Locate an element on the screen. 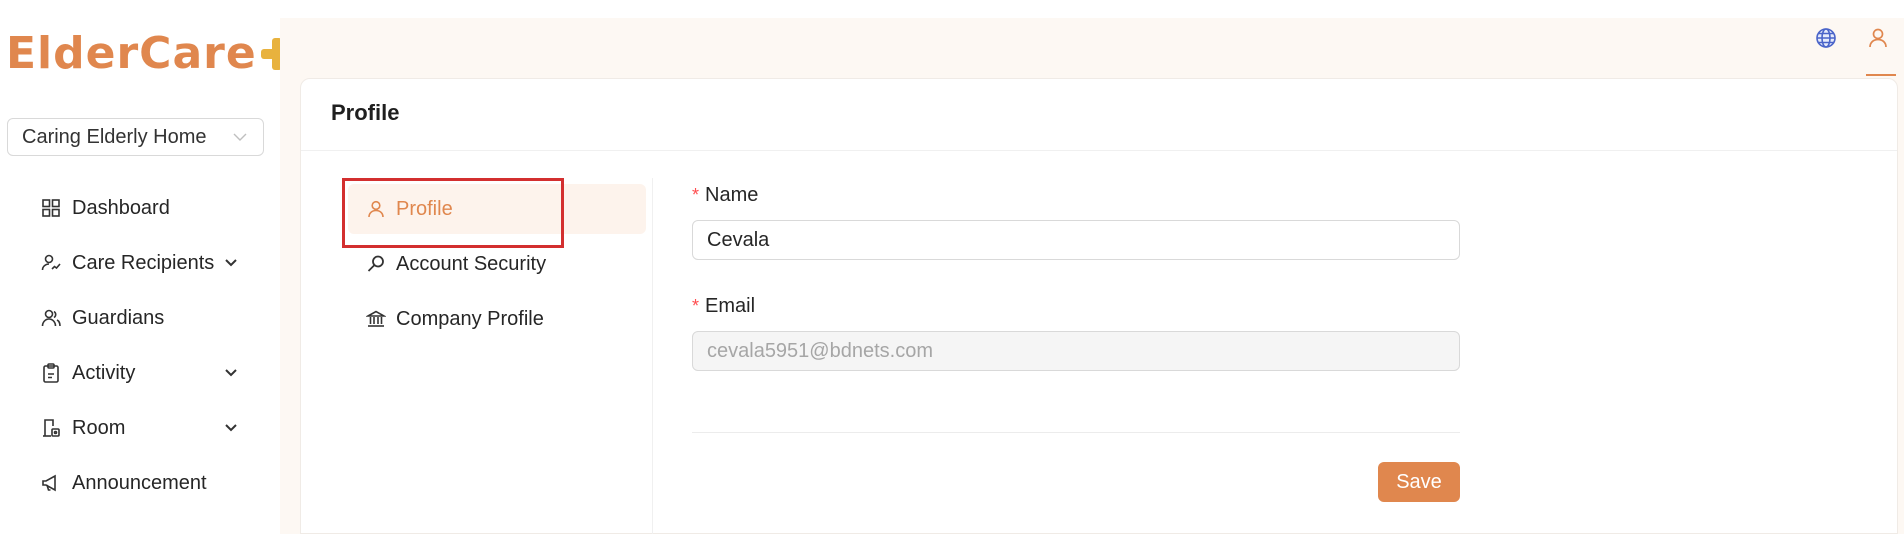 This screenshot has height=534, width=1904. settings-tab-profile: Profile is located at coordinates (409, 209).